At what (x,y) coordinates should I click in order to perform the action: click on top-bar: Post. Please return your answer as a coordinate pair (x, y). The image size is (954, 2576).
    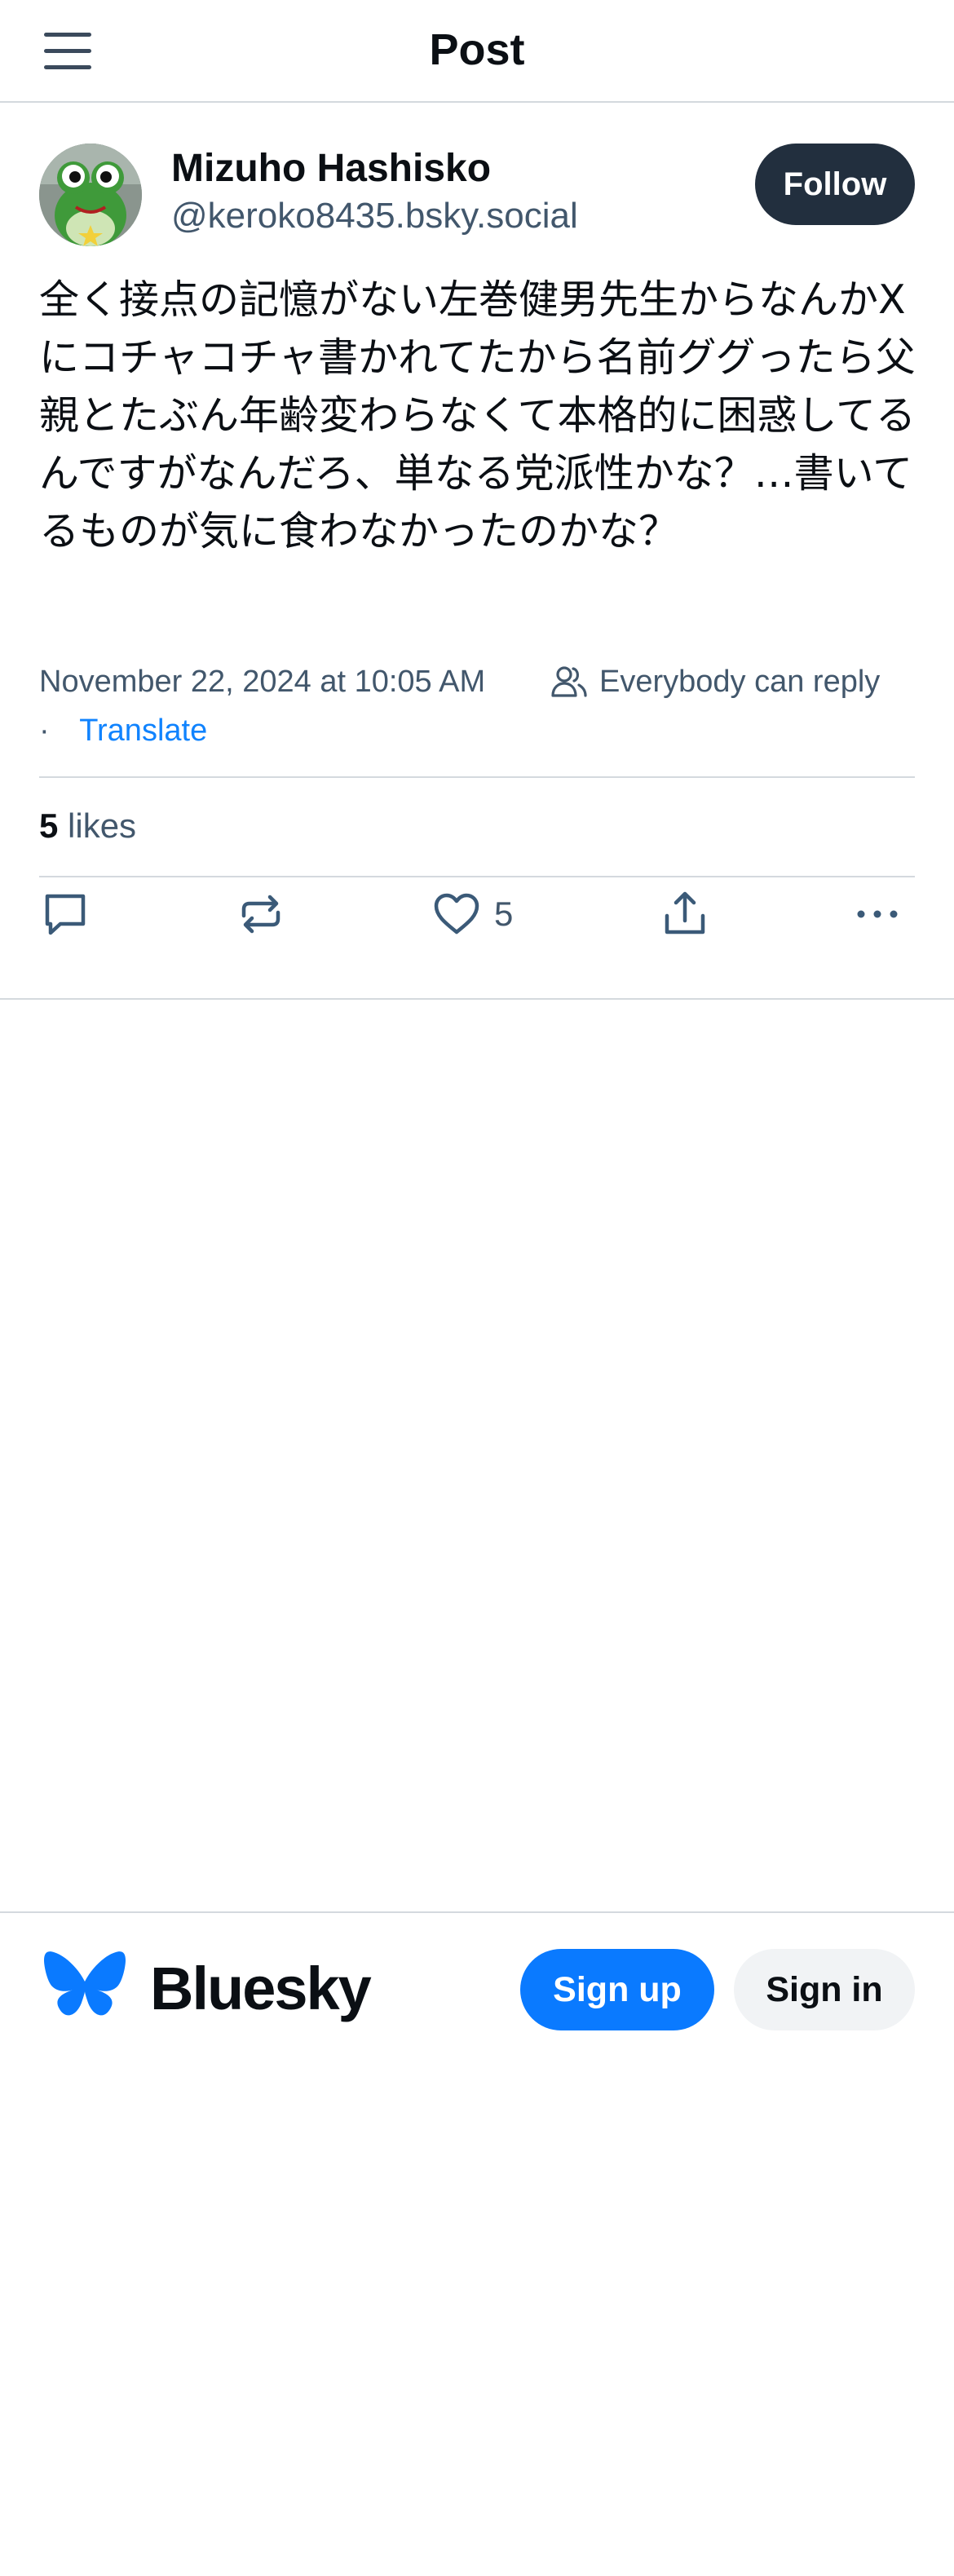
    Looking at the image, I should click on (477, 51).